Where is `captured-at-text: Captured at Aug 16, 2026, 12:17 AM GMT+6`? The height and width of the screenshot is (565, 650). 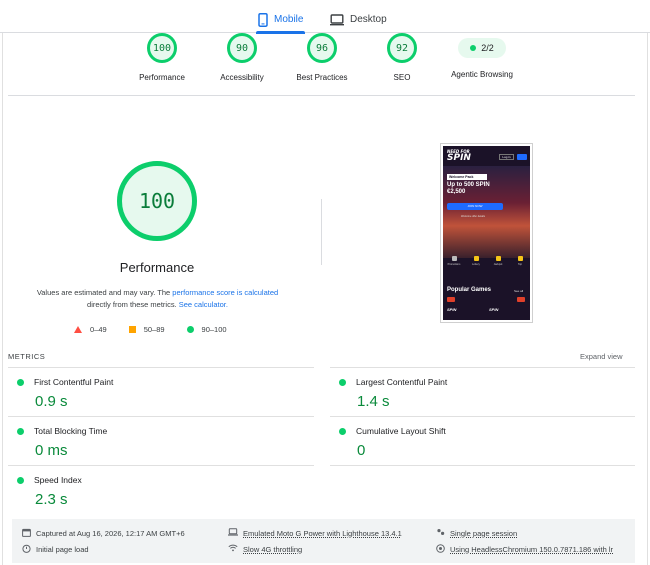 captured-at-text: Captured at Aug 16, 2026, 12:17 AM GMT+6 is located at coordinates (110, 533).